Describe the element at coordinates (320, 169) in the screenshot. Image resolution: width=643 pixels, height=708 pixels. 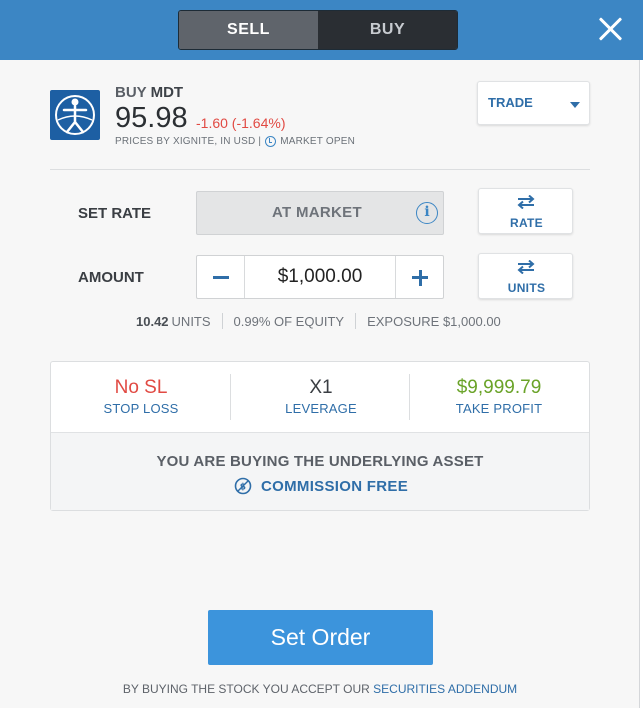
I see `divider` at that location.